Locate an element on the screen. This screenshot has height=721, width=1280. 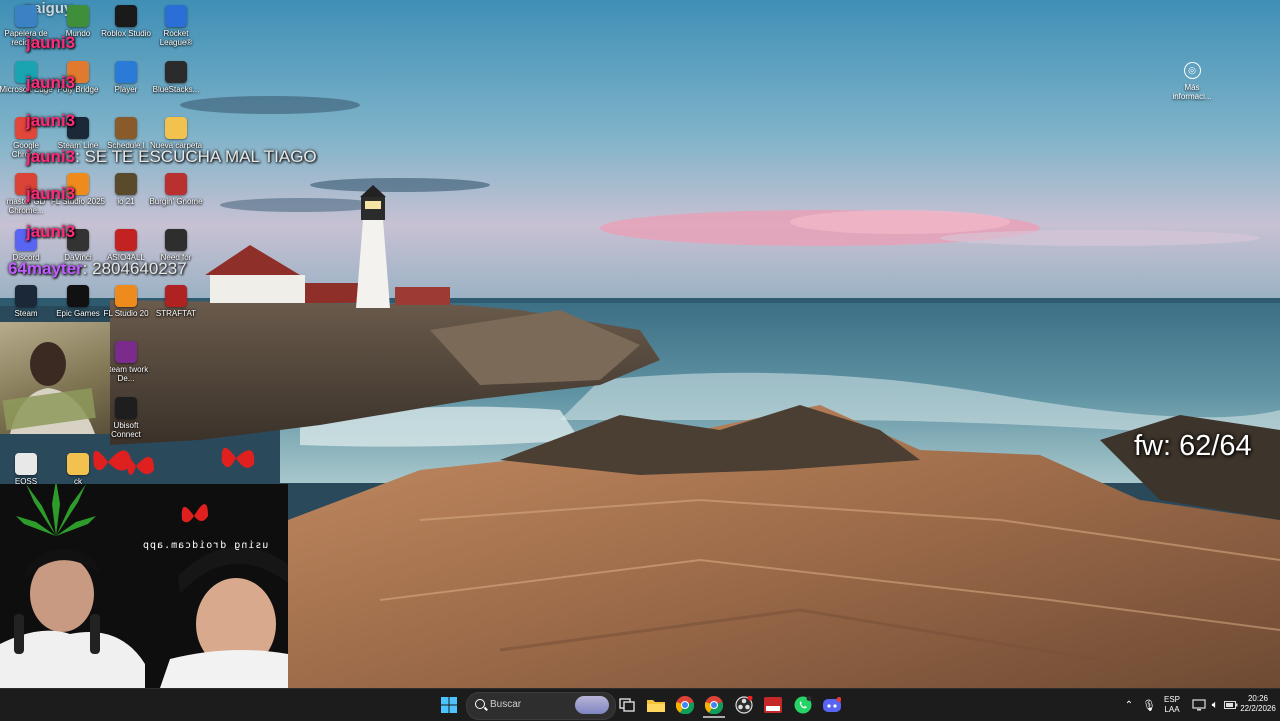
epic-games-icon is located at coordinates (78, 296).